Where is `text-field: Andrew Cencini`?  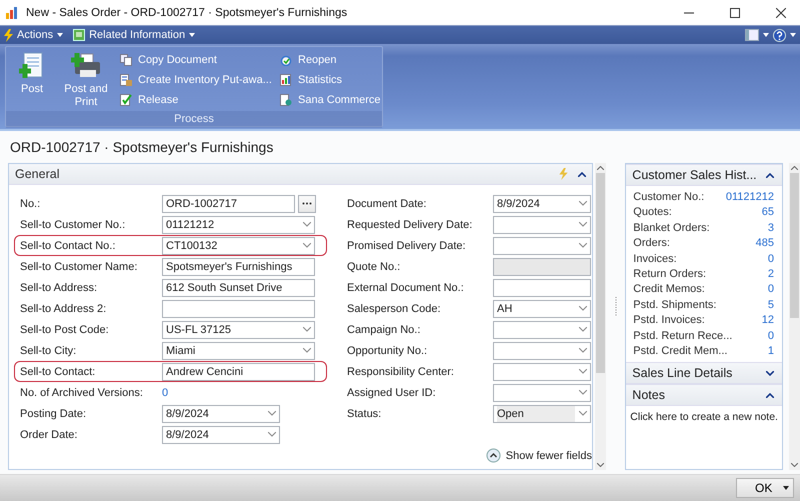
text-field: Andrew Cencini is located at coordinates (238, 371).